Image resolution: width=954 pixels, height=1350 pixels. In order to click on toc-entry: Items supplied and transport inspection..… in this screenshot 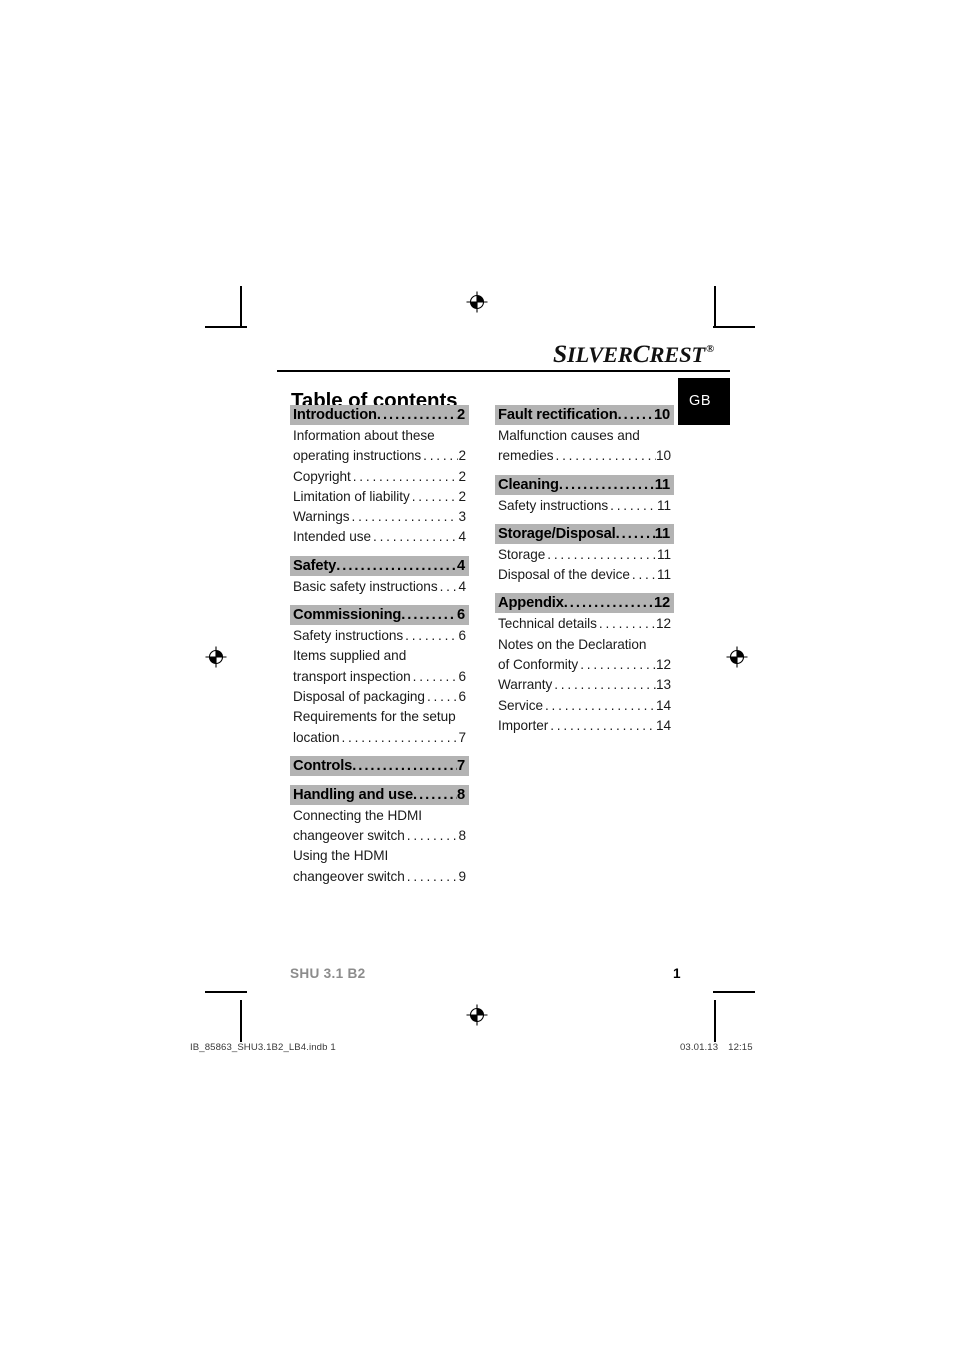, I will do `click(379, 666)`.